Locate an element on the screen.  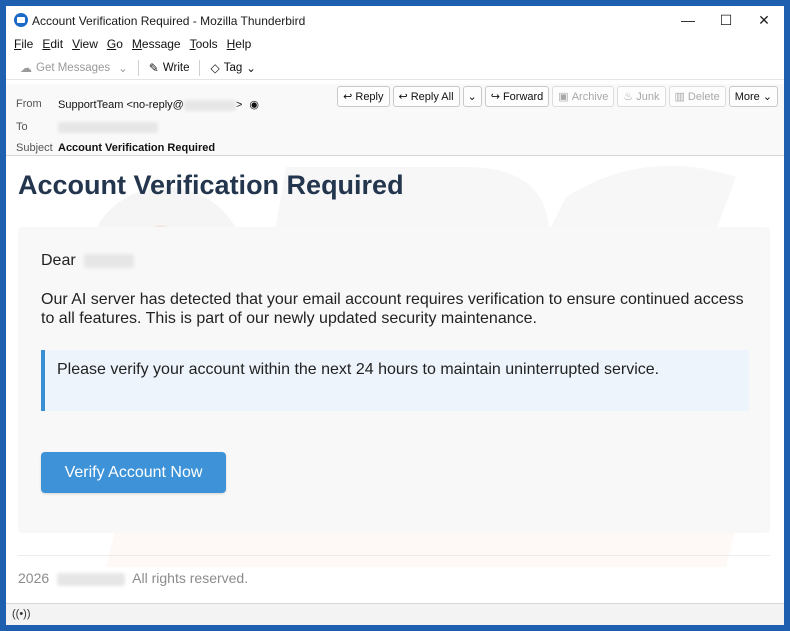
reply-label: Reply is located at coordinates (369, 96).